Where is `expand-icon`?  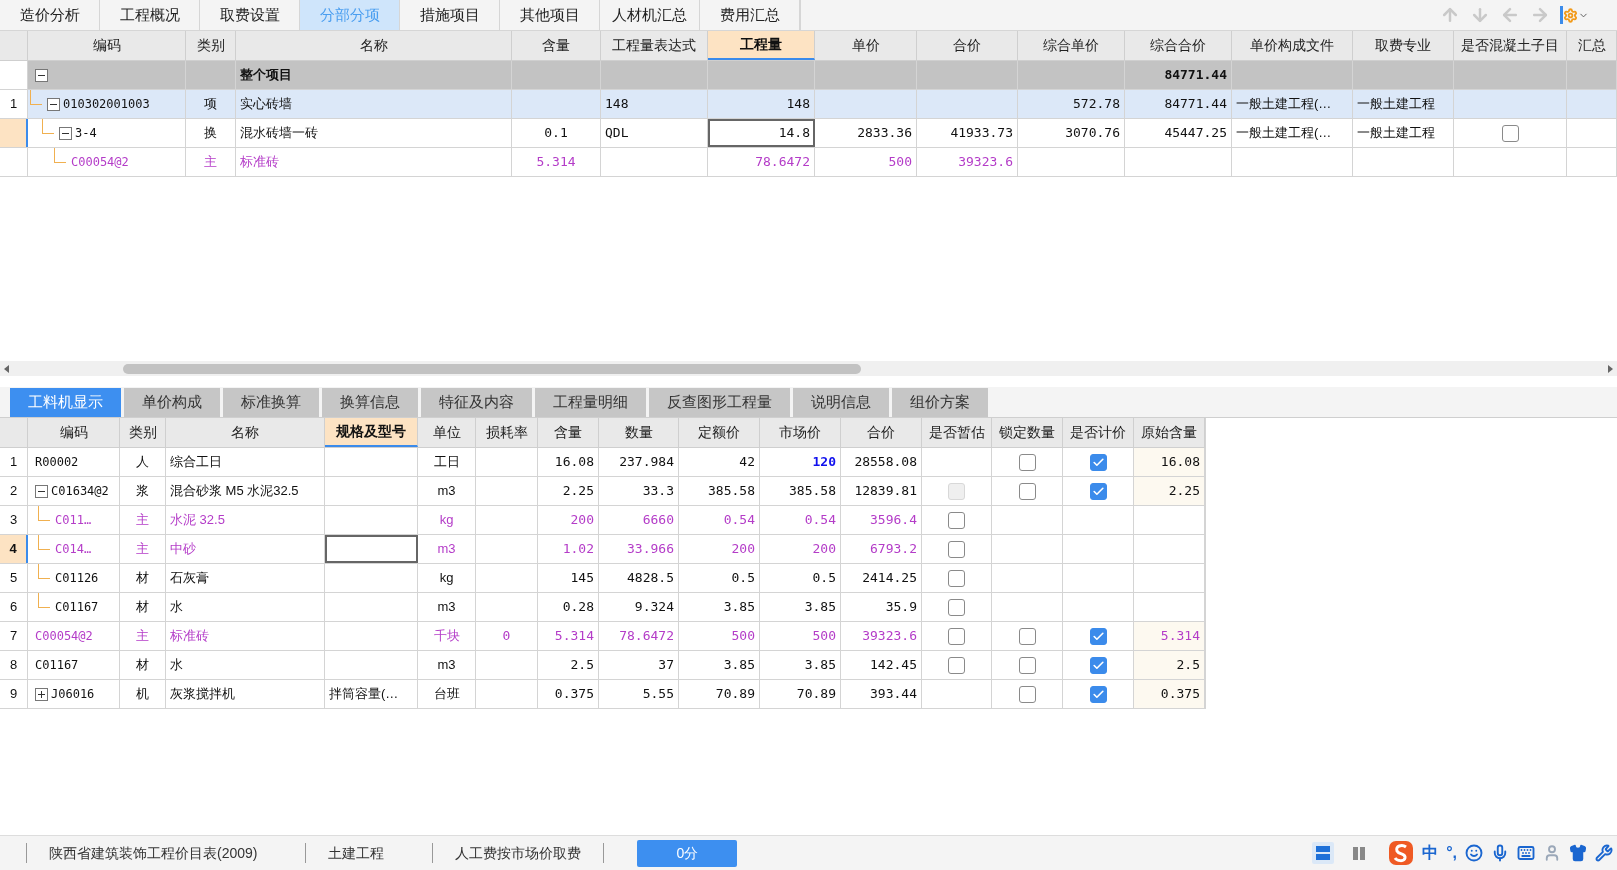
expand-icon is located at coordinates (41, 694).